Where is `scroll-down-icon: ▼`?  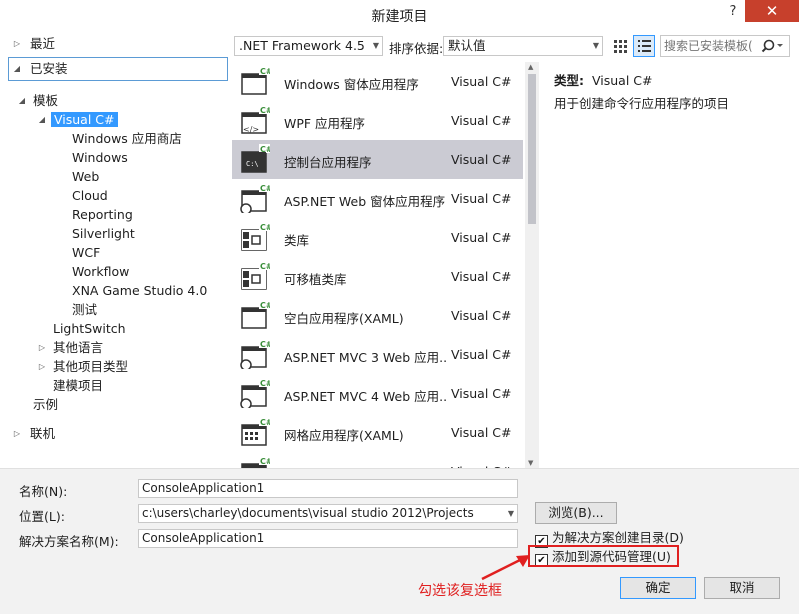 scroll-down-icon: ▼ is located at coordinates (530, 463).